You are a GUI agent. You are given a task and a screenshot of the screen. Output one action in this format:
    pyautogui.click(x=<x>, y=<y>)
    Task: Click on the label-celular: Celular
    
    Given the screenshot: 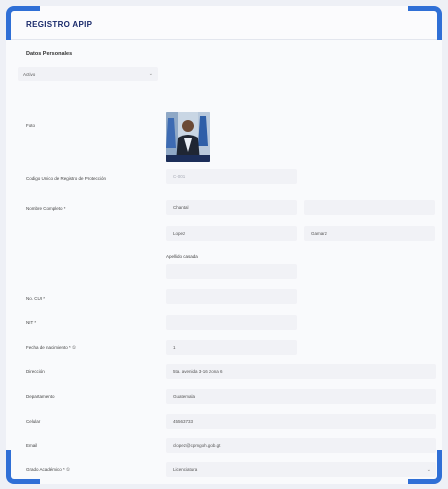 What is the action you would take?
    pyautogui.click(x=33, y=421)
    